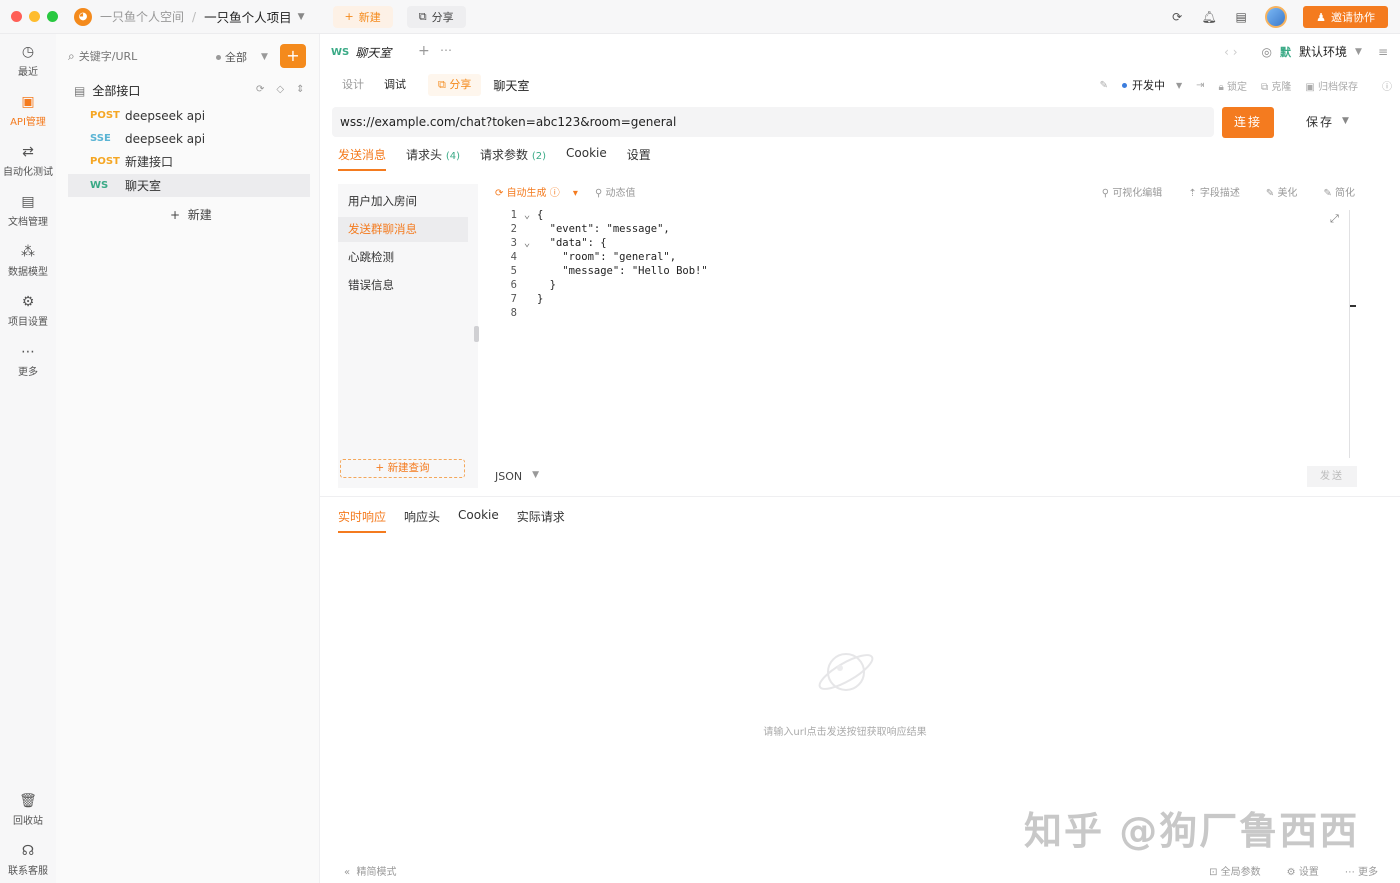  Describe the element at coordinates (52, 16) in the screenshot. I see `maximize-window-button` at that location.